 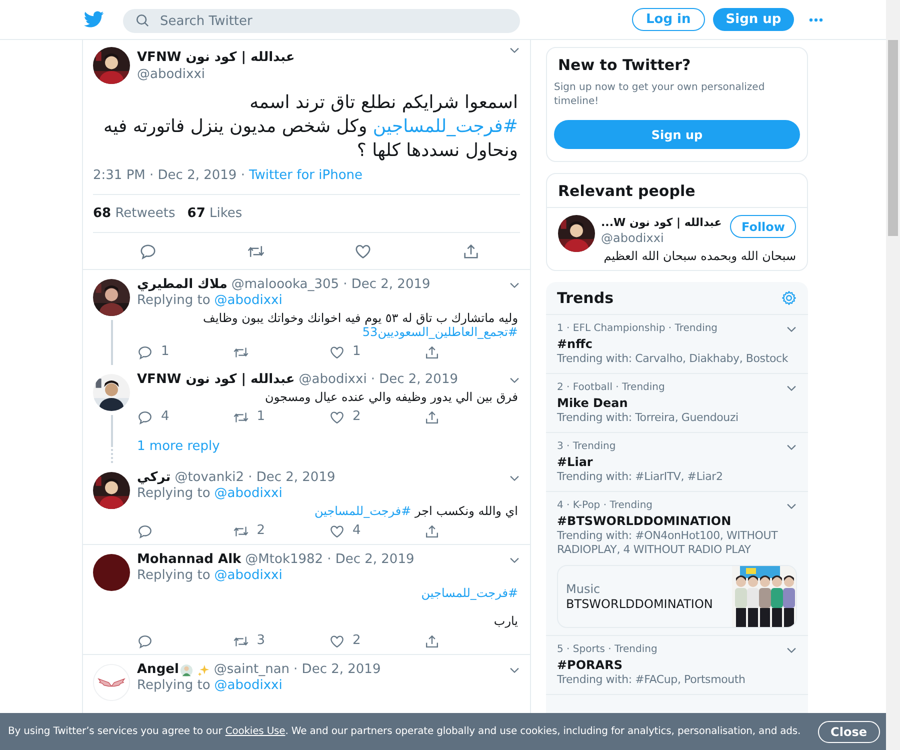 What do you see at coordinates (607, 650) in the screenshot?
I see `trend-meta: 5 · Sports · Trending` at bounding box center [607, 650].